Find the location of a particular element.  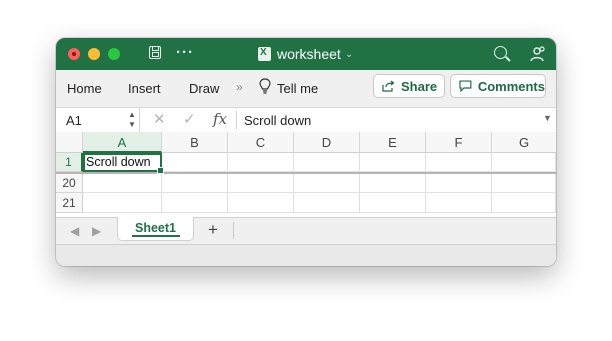

lightbulb-icon is located at coordinates (265, 86).